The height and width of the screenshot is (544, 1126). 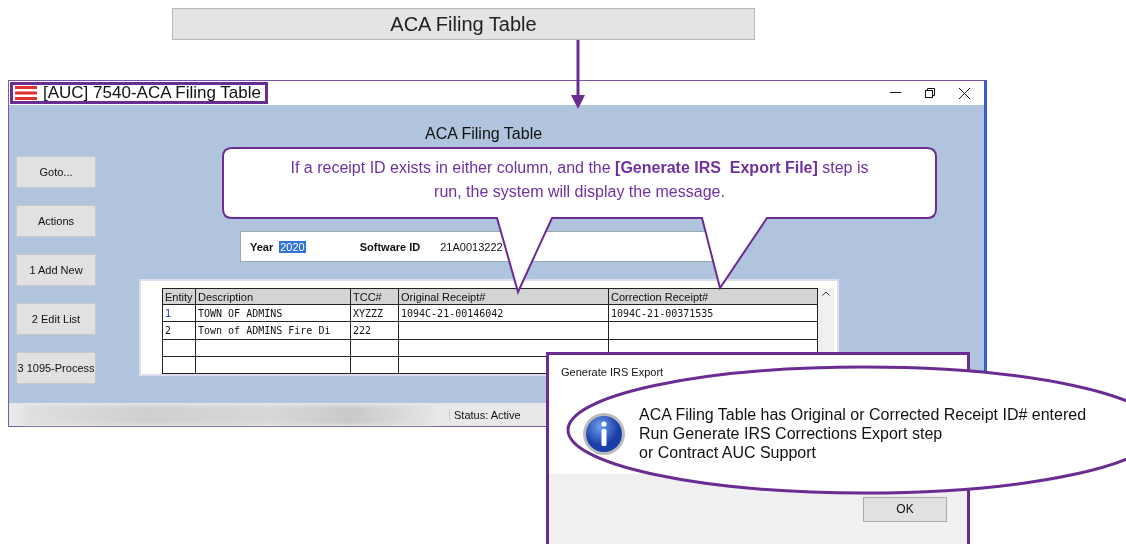 What do you see at coordinates (503, 313) in the screenshot?
I see `table-cell: 1094C-21-00146042` at bounding box center [503, 313].